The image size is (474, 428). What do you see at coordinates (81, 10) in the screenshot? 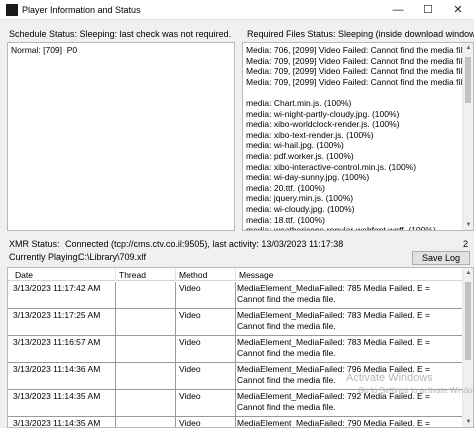
I see `window-title: Player Information and Status` at bounding box center [81, 10].